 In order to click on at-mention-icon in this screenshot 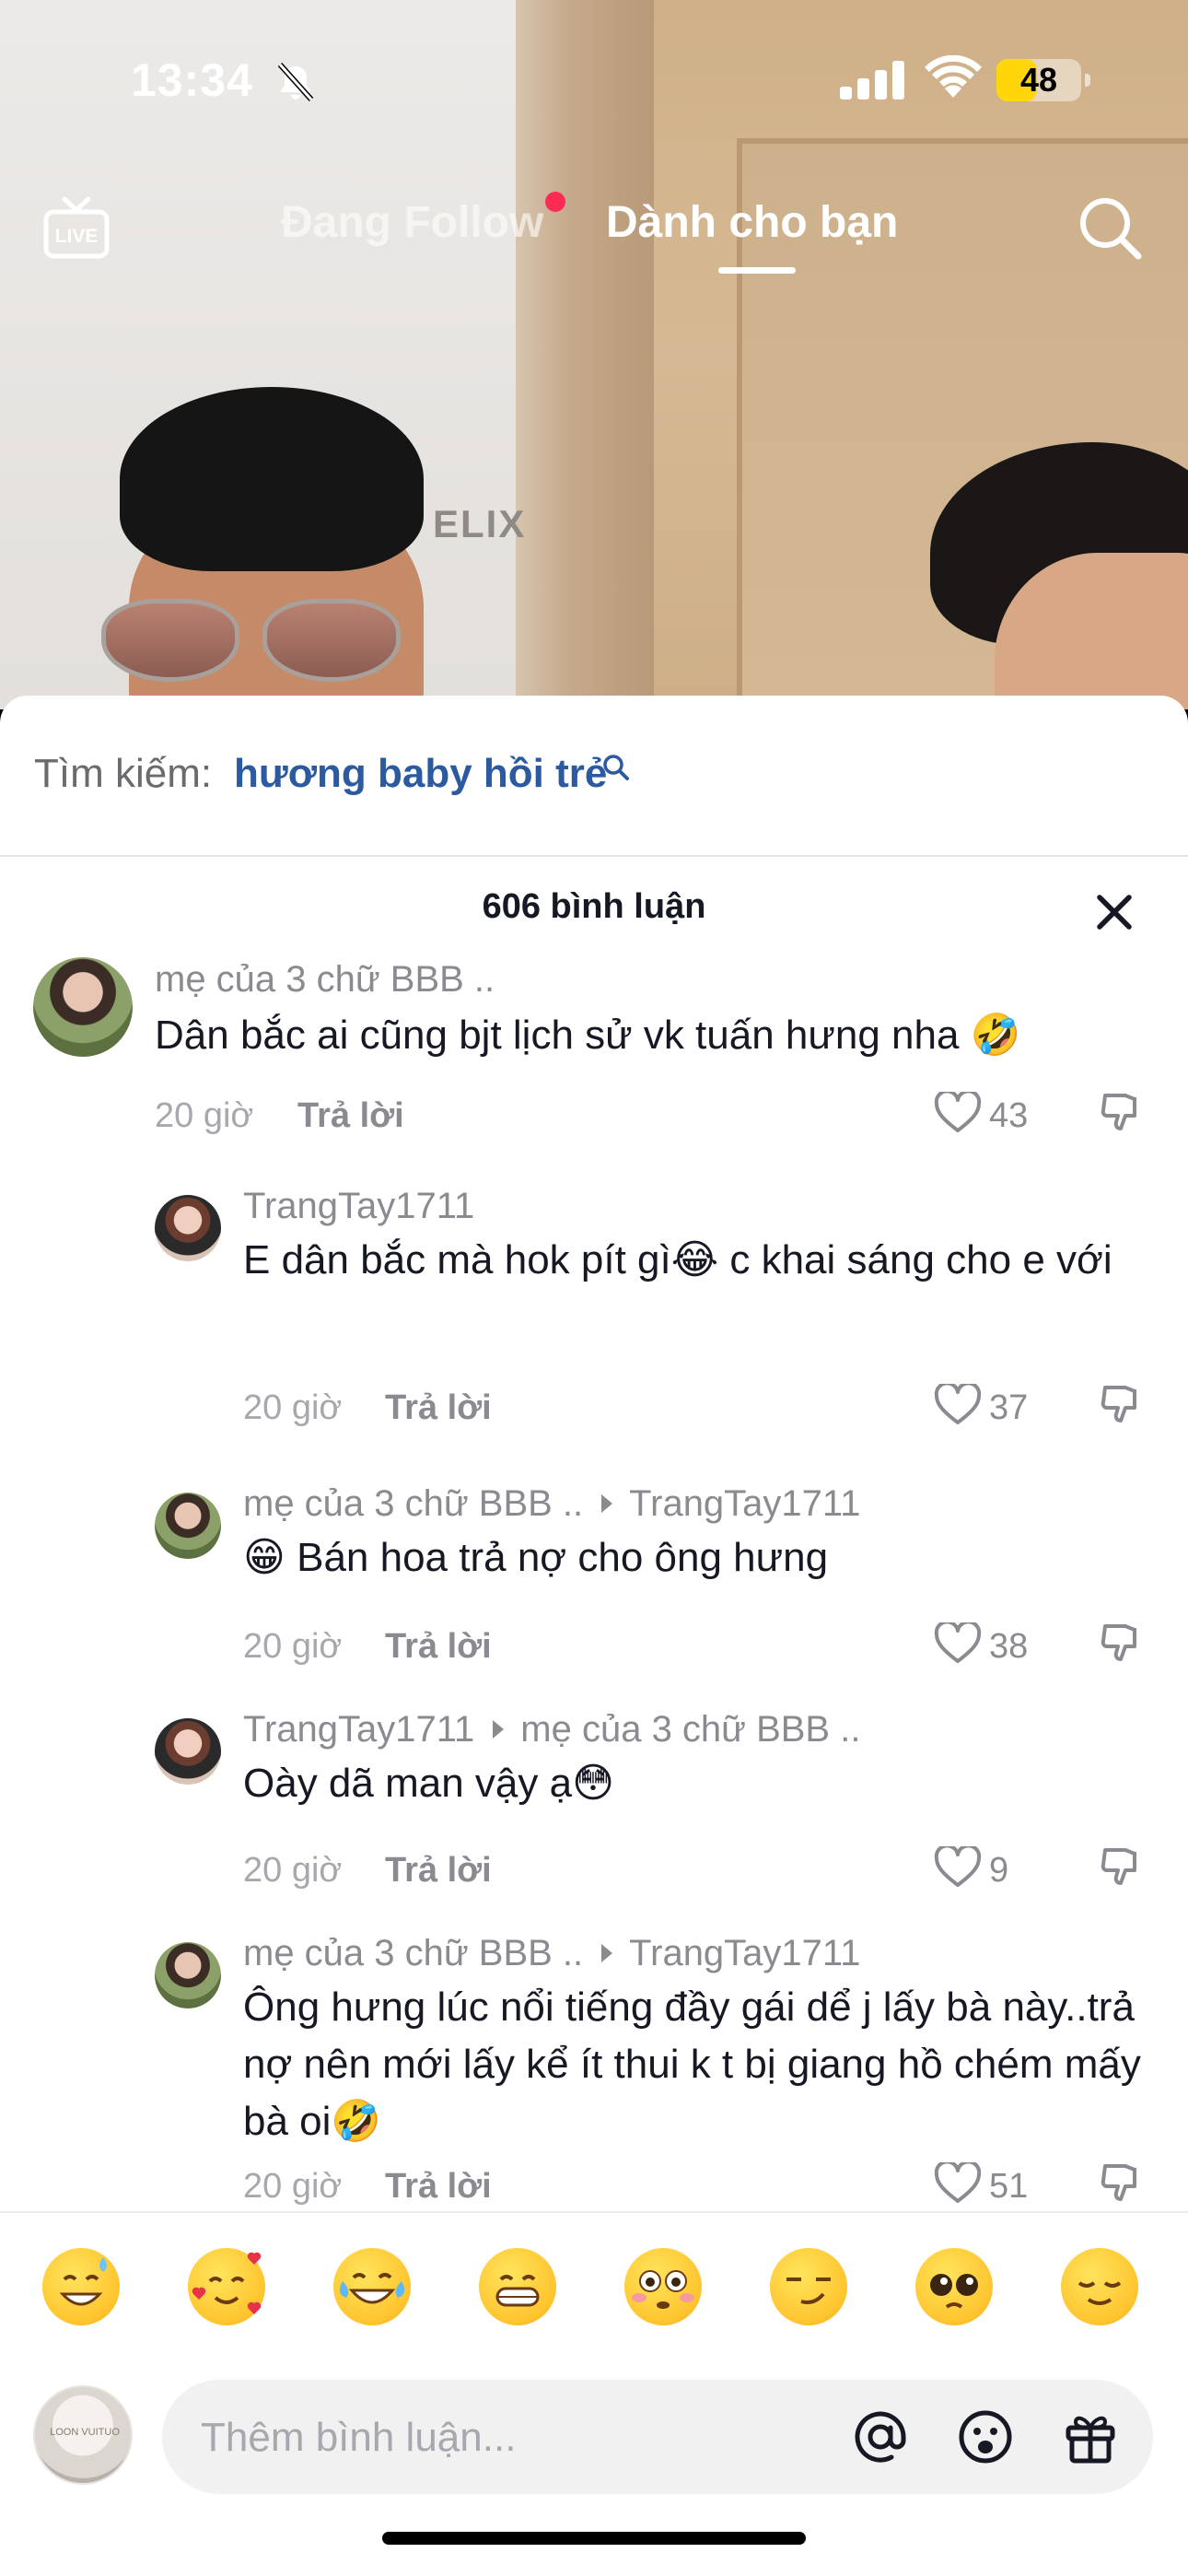, I will do `click(880, 2436)`.